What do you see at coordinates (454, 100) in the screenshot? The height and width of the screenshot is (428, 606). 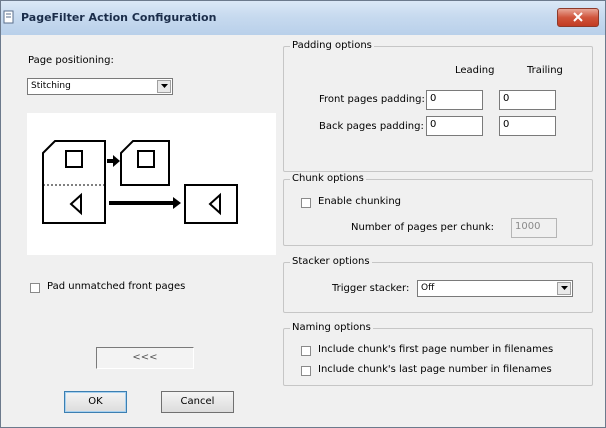 I see `front-leading-input: 0` at bounding box center [454, 100].